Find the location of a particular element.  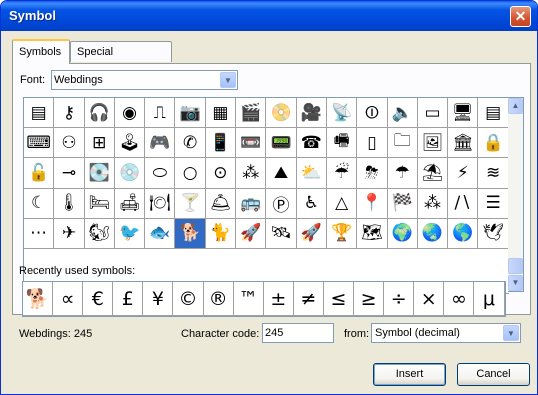

recent-symbol-cell: ® is located at coordinates (218, 299).